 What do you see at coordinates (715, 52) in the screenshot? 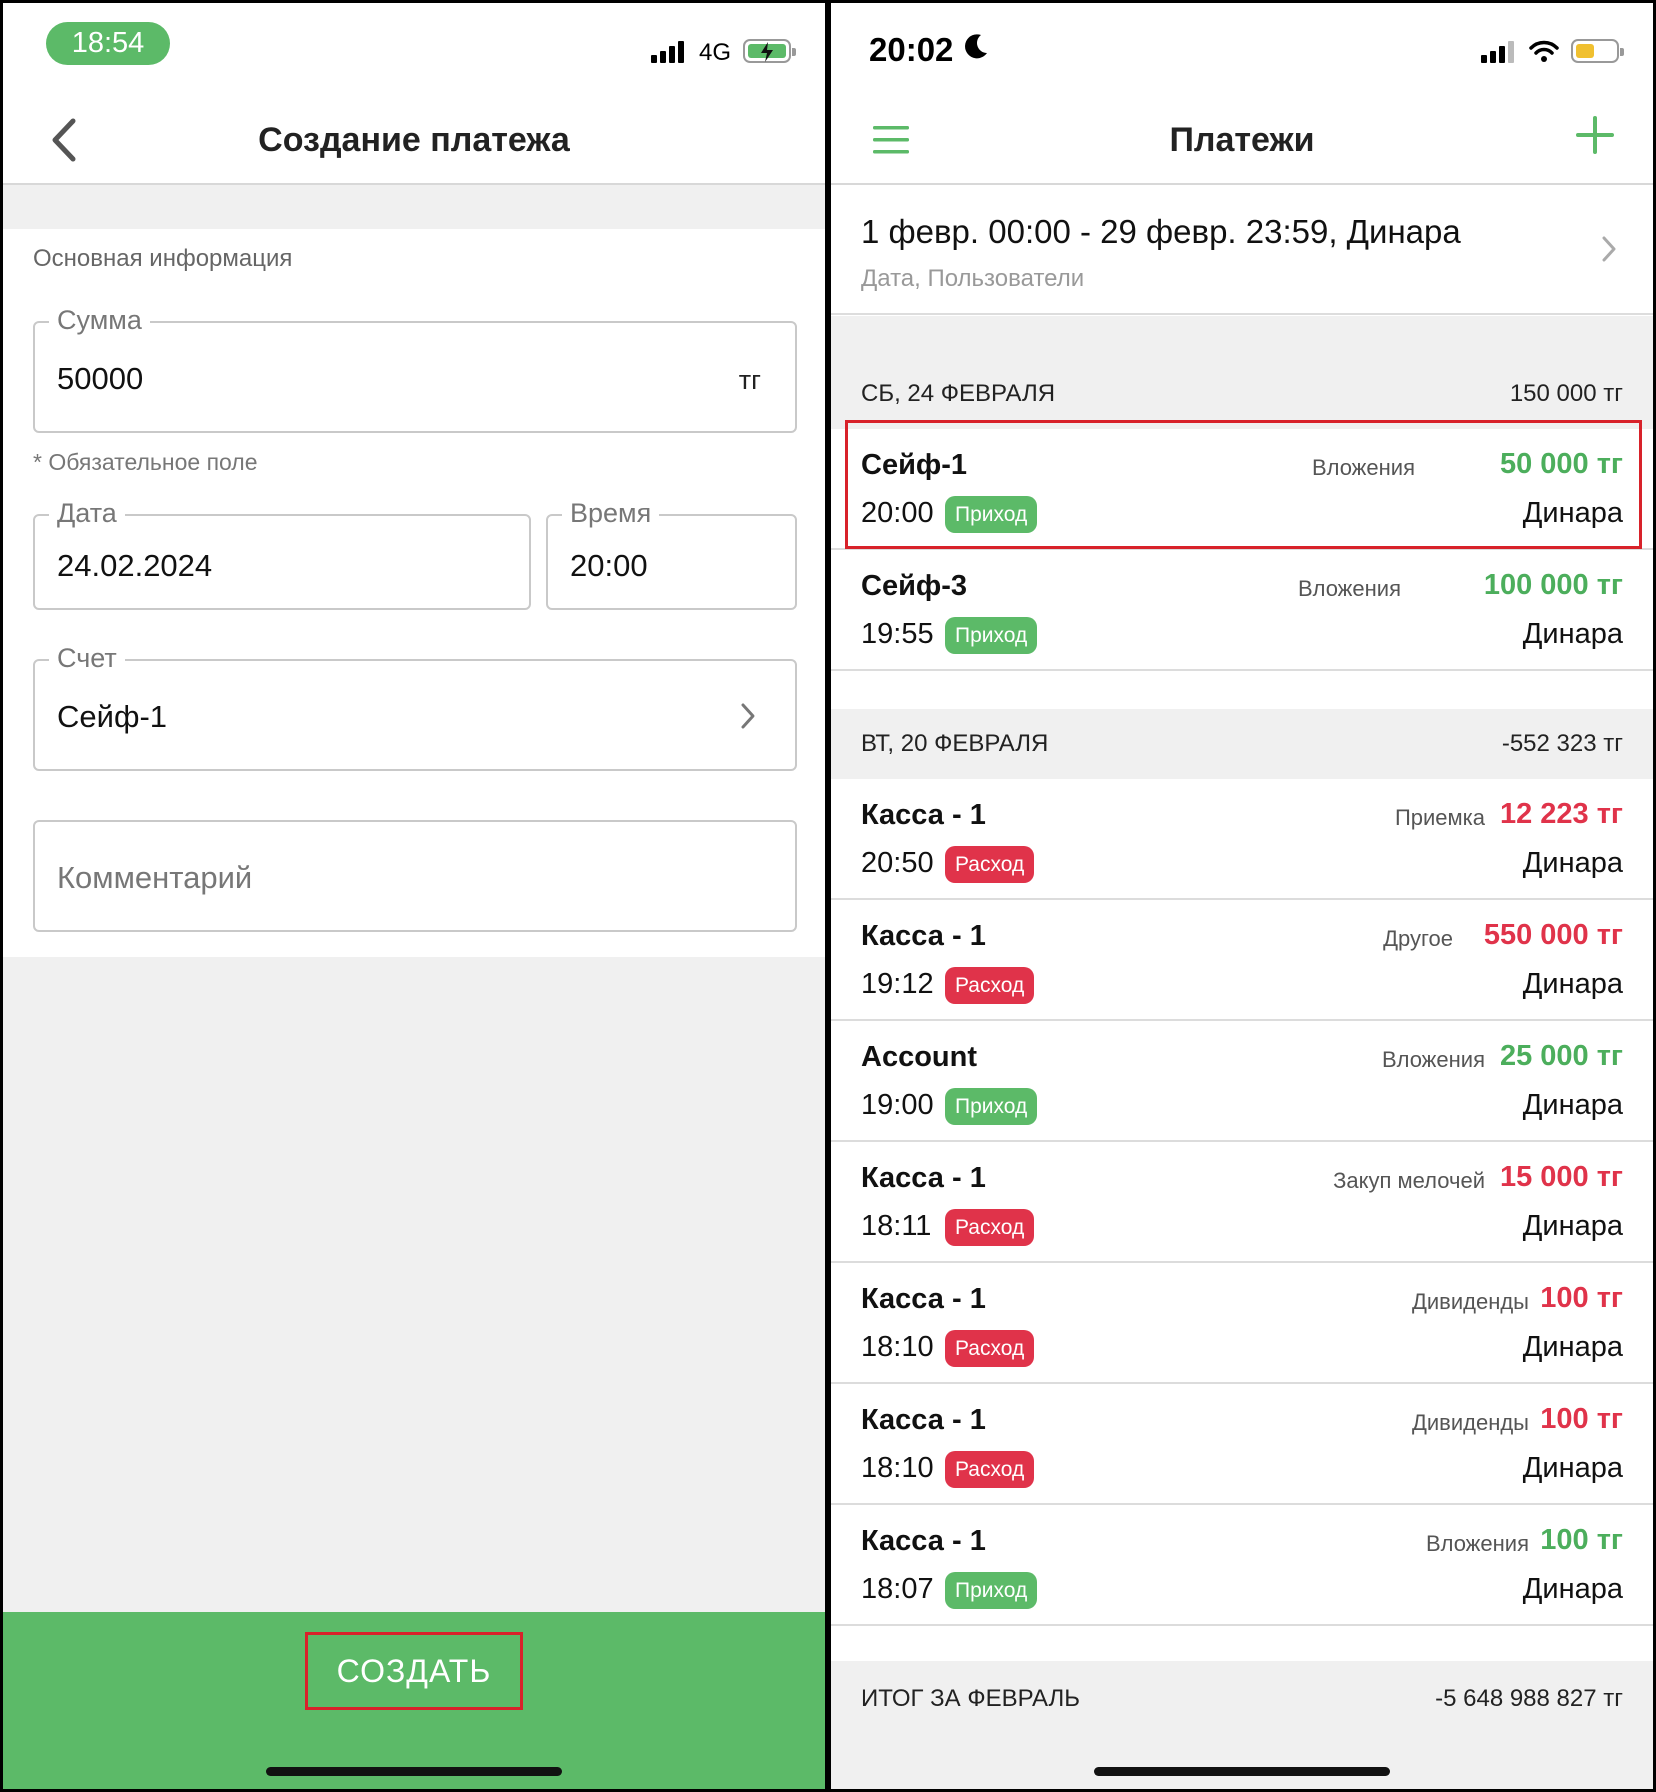
I see `network-label: 4G` at bounding box center [715, 52].